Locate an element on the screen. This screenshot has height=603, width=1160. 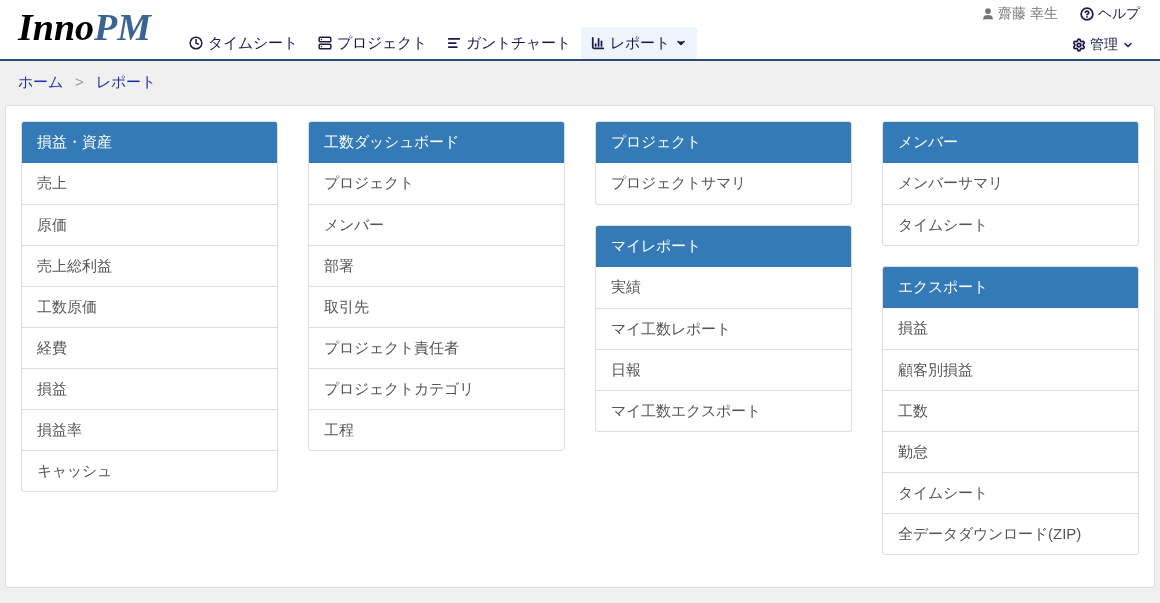
bar-chart-icon is located at coordinates (598, 43).